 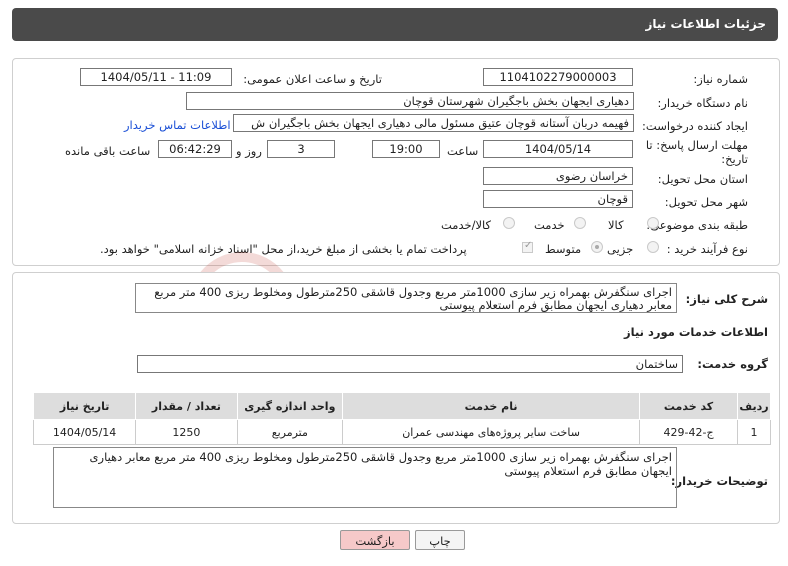 What do you see at coordinates (702, 179) in the screenshot?
I see `province-label: استان محل تحویل:` at bounding box center [702, 179].